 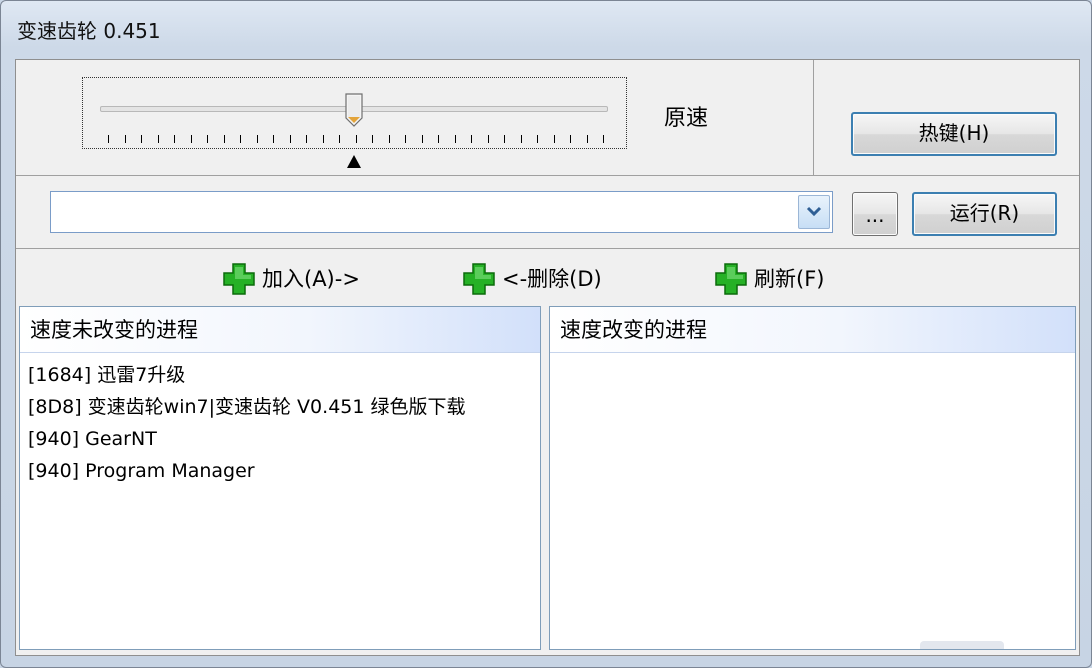 I want to click on refresh-label: 刷新(F), so click(x=789, y=279).